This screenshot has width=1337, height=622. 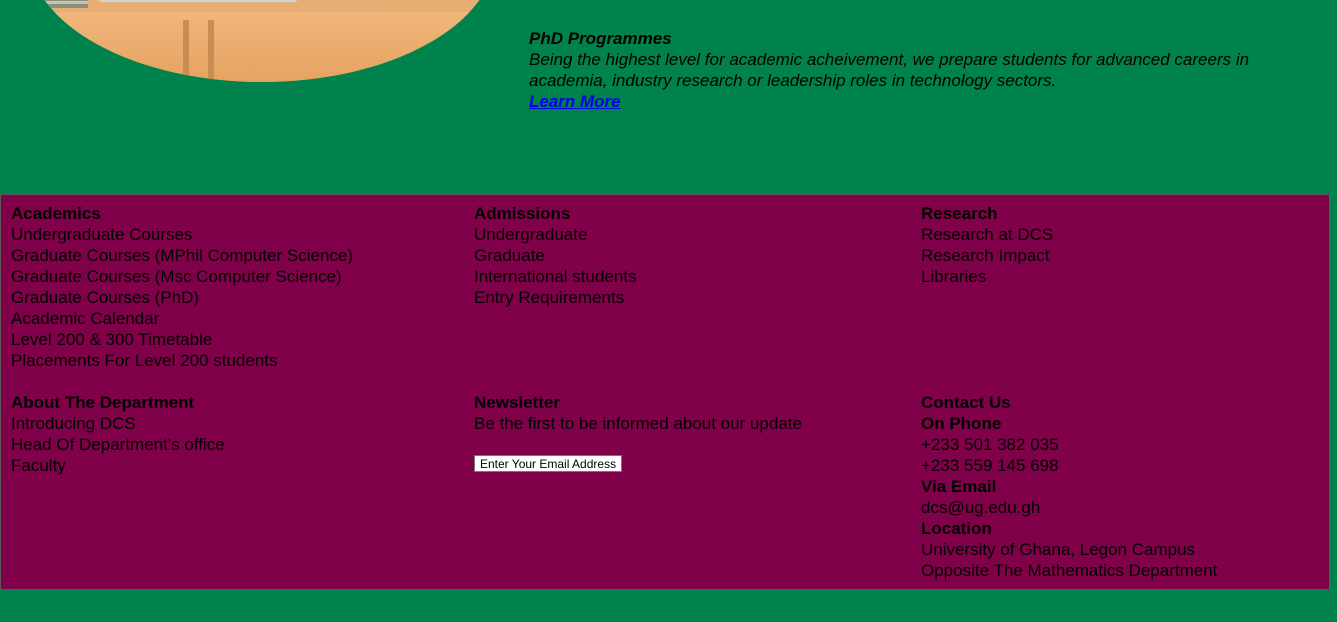 What do you see at coordinates (182, 339) in the screenshot?
I see `footer-link-timetable: Level 200 & 300 Timetable` at bounding box center [182, 339].